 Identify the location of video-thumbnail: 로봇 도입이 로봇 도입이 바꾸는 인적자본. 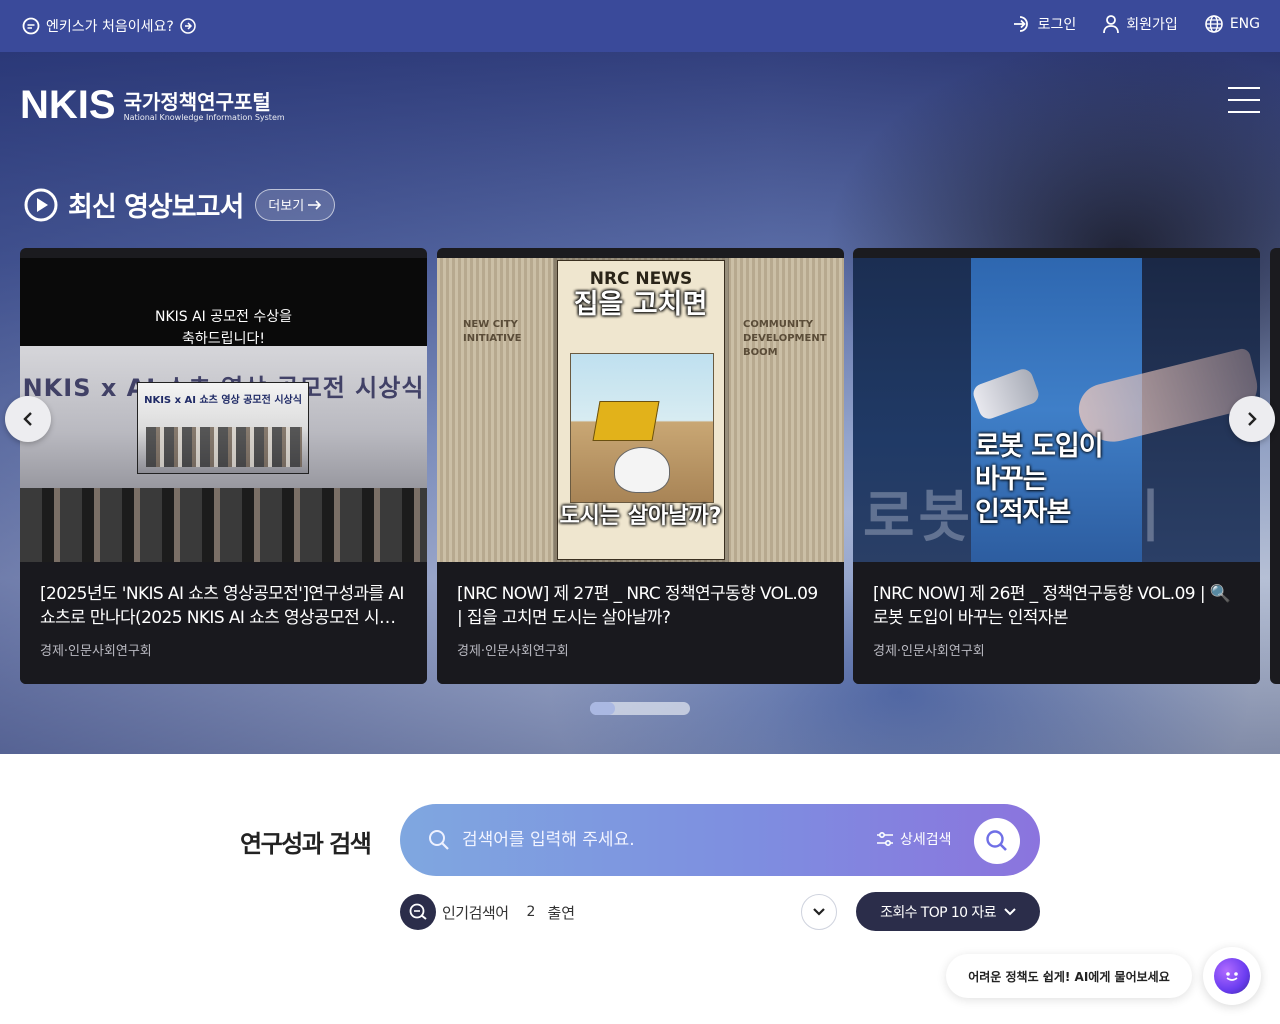
(1056, 410).